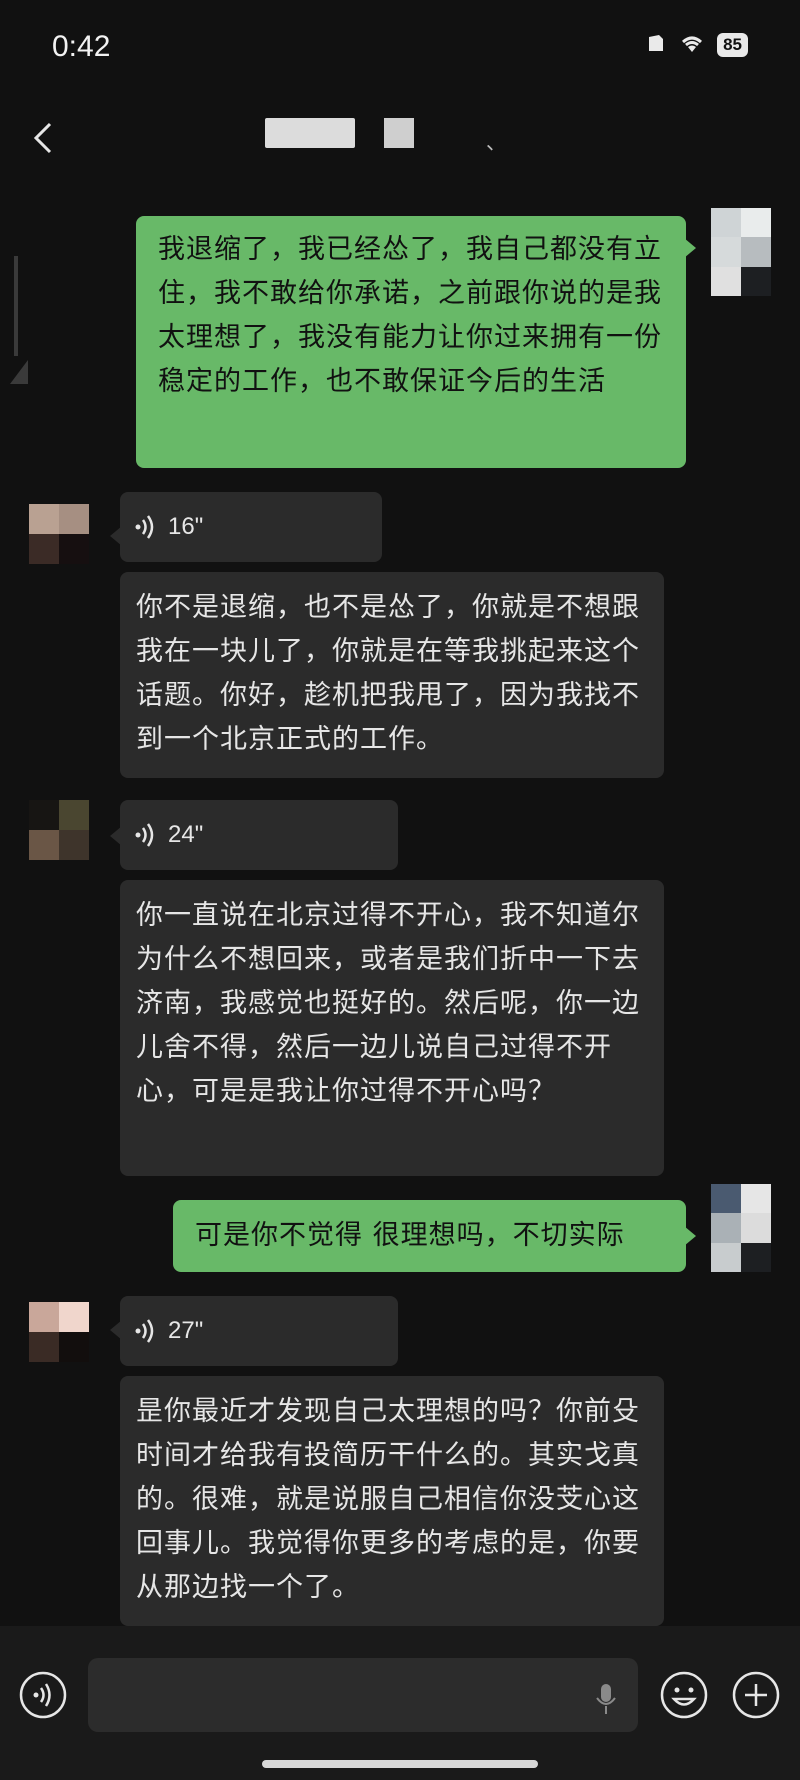  What do you see at coordinates (310, 133) in the screenshot?
I see `chat-title-obscured` at bounding box center [310, 133].